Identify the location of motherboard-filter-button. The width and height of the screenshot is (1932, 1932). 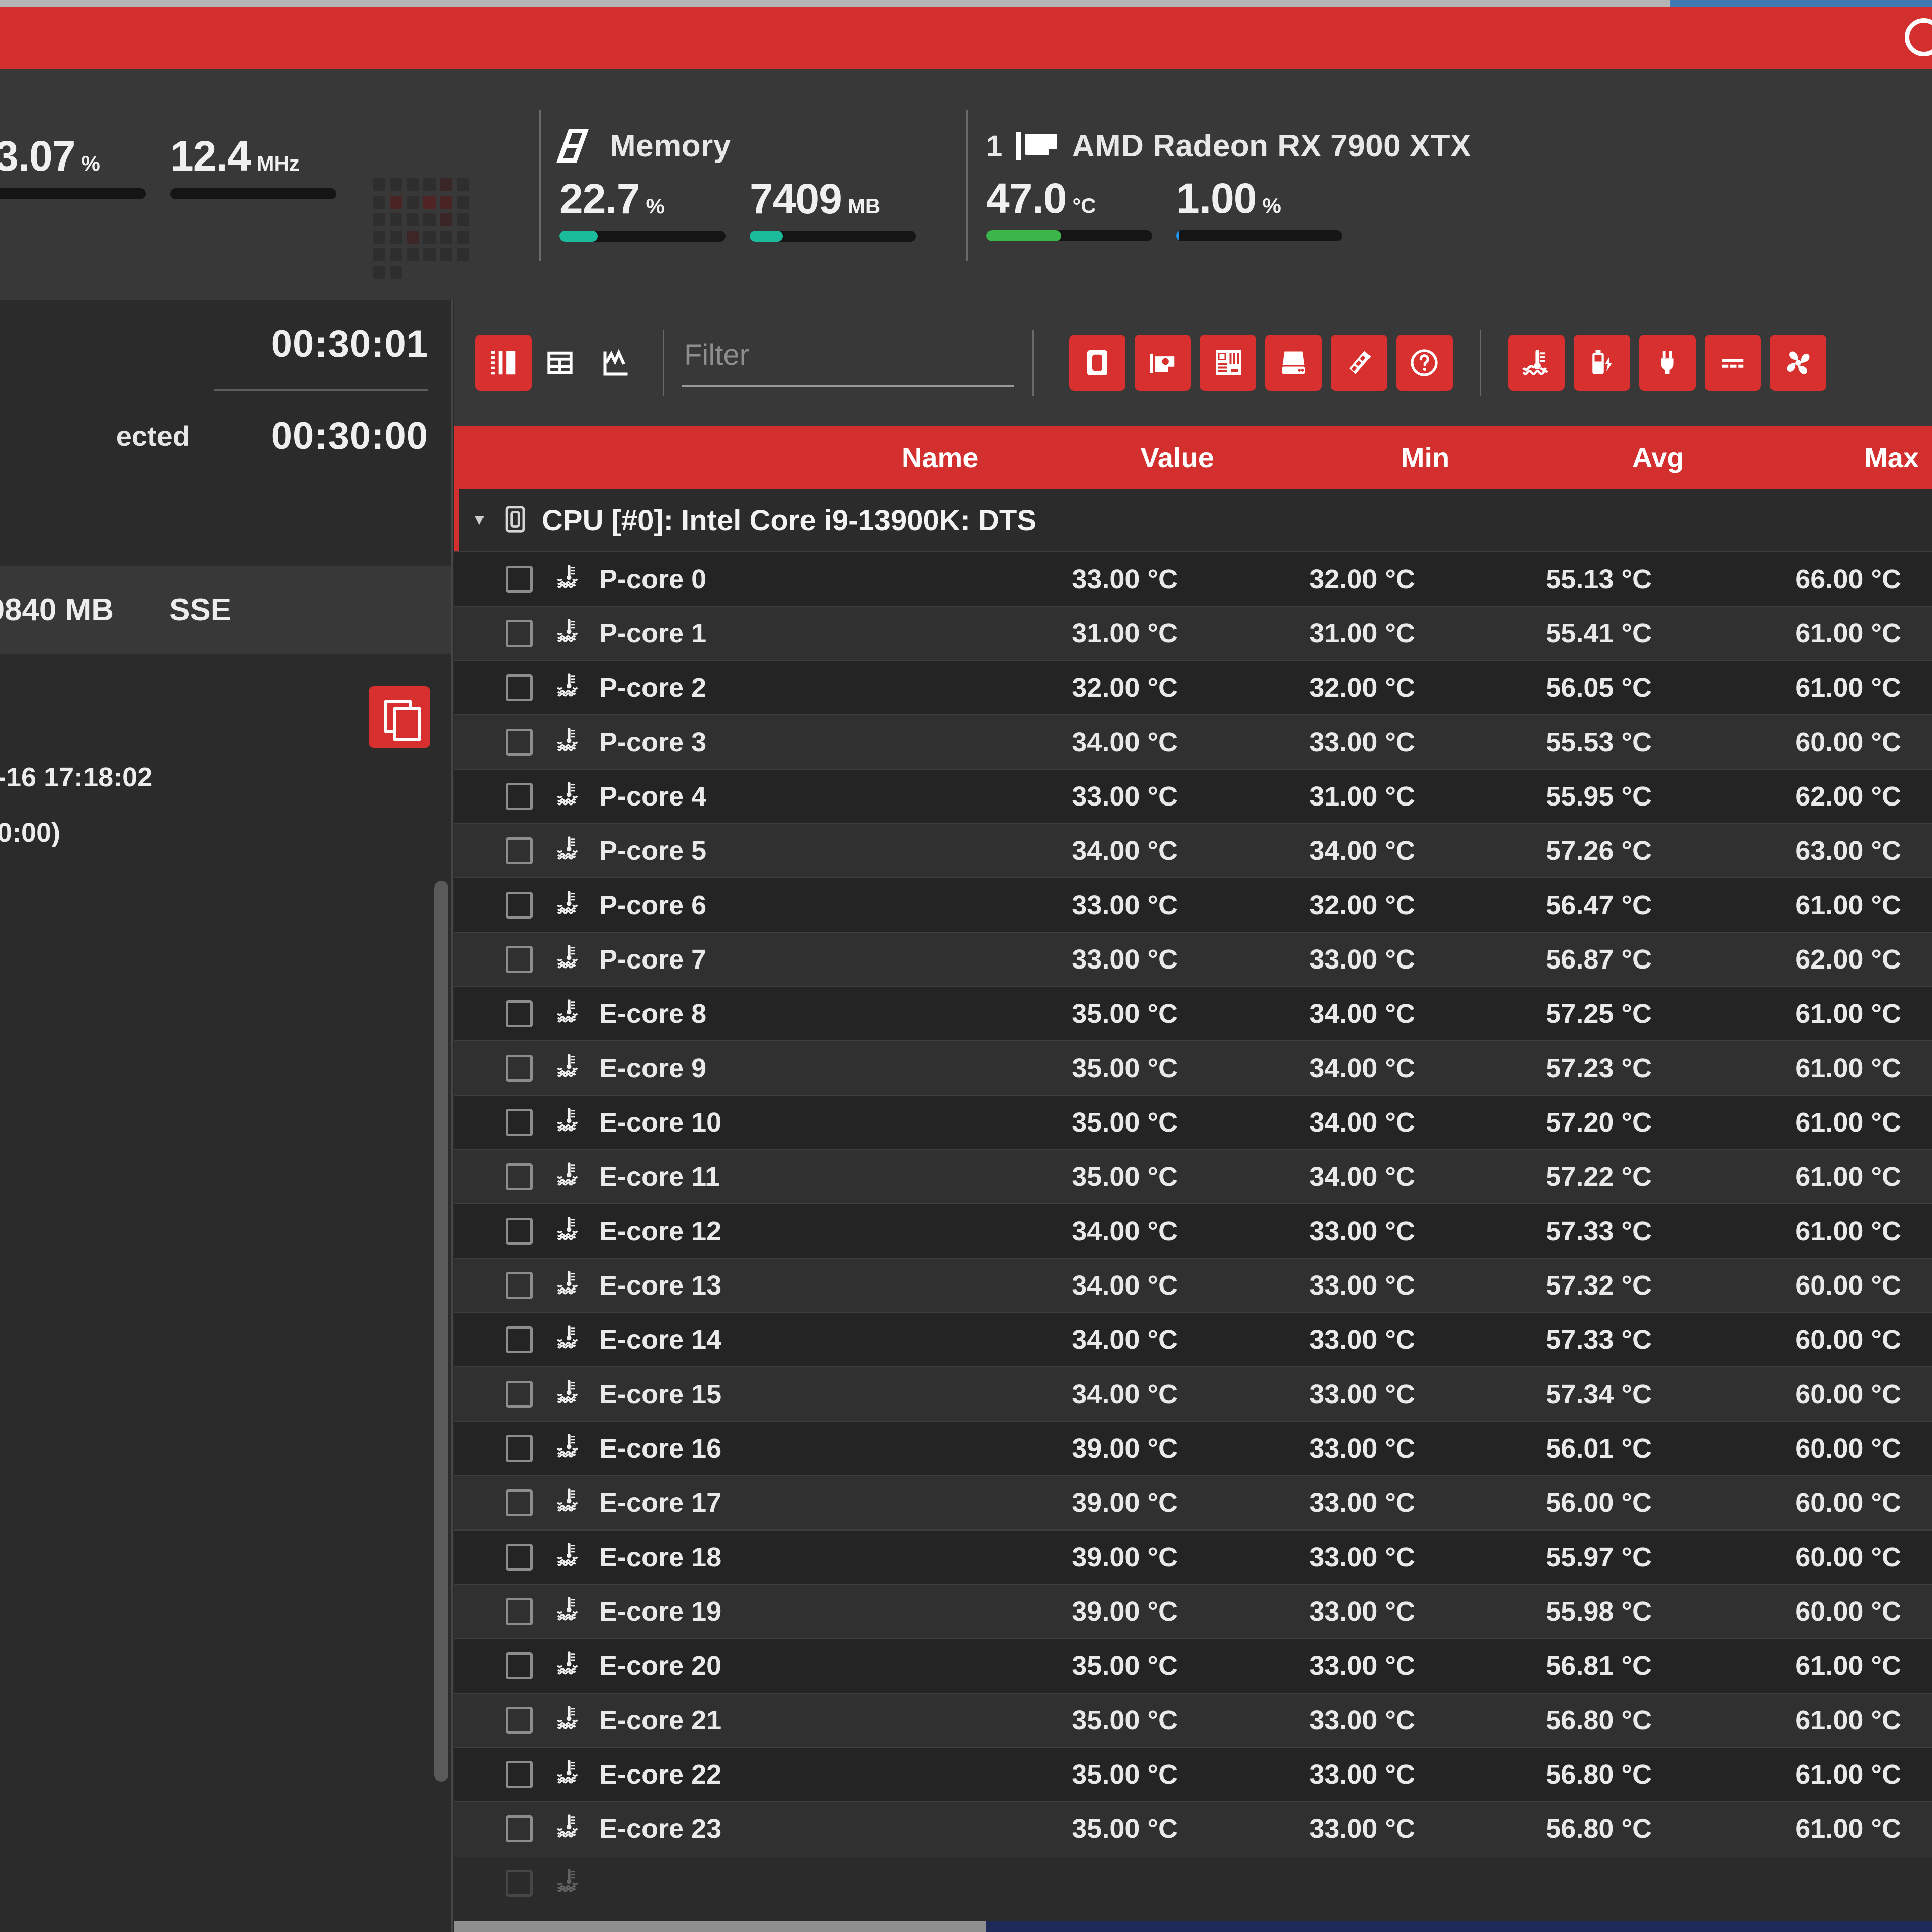
(1228, 363).